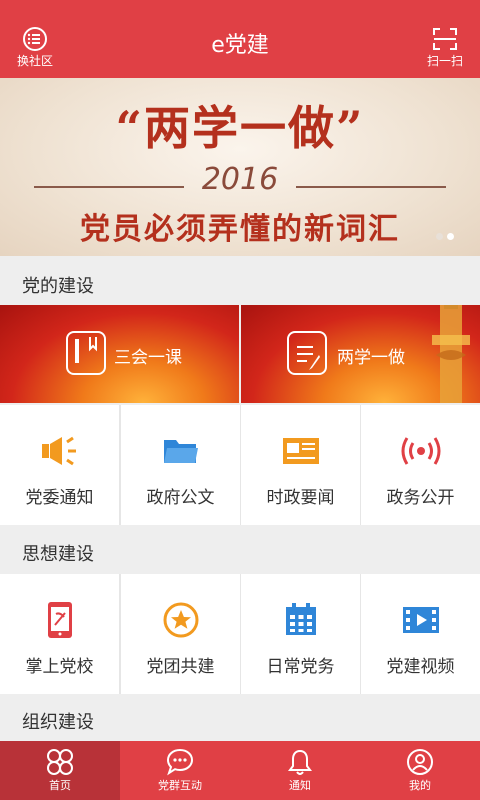 This screenshot has width=480, height=800. Describe the element at coordinates (300, 762) in the screenshot. I see `bell-icon` at that location.